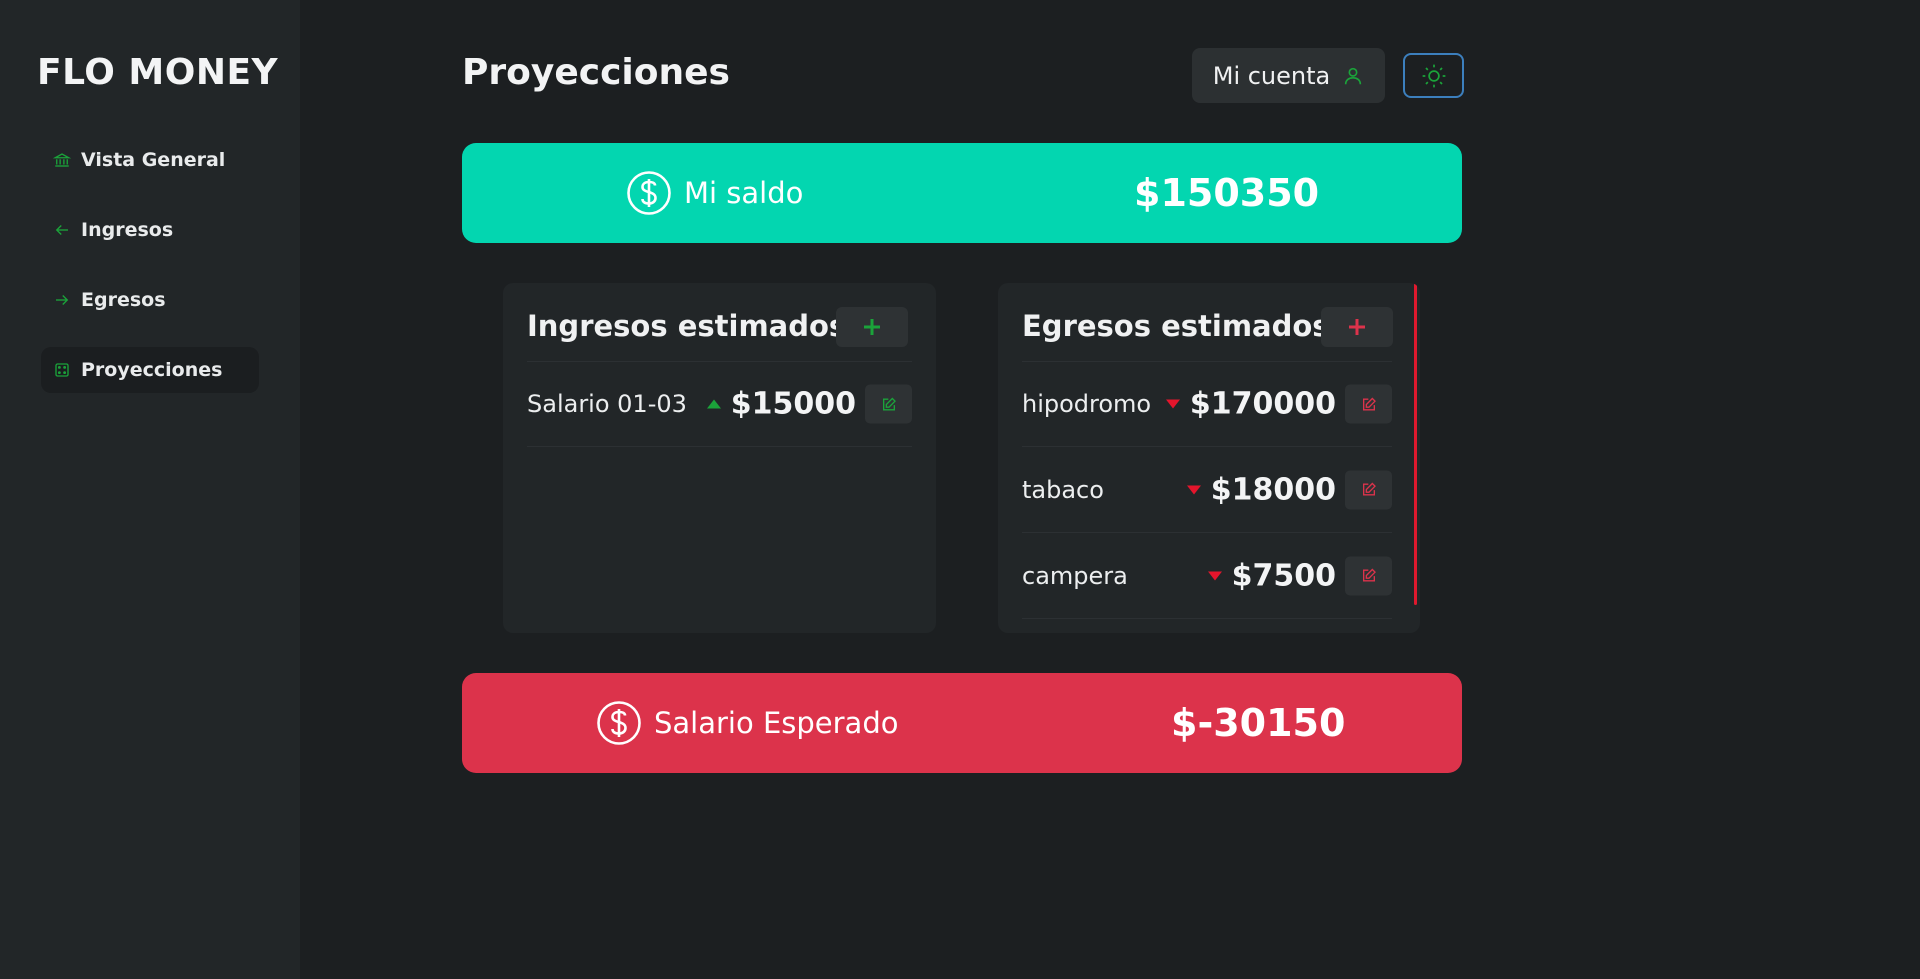 Image resolution: width=1920 pixels, height=979 pixels. Describe the element at coordinates (744, 193) in the screenshot. I see `balance-label: Mi saldo` at that location.